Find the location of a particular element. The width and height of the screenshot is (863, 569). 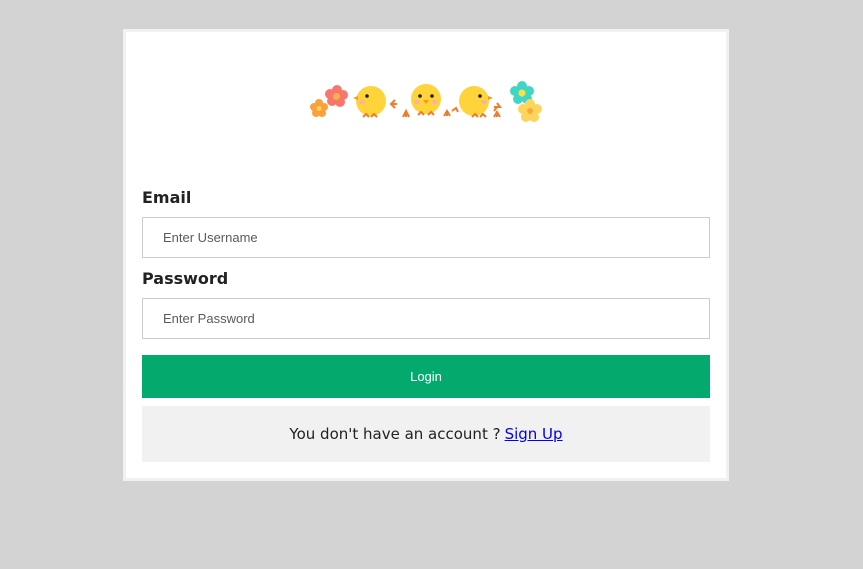

pink-flower-icon is located at coordinates (336, 96).